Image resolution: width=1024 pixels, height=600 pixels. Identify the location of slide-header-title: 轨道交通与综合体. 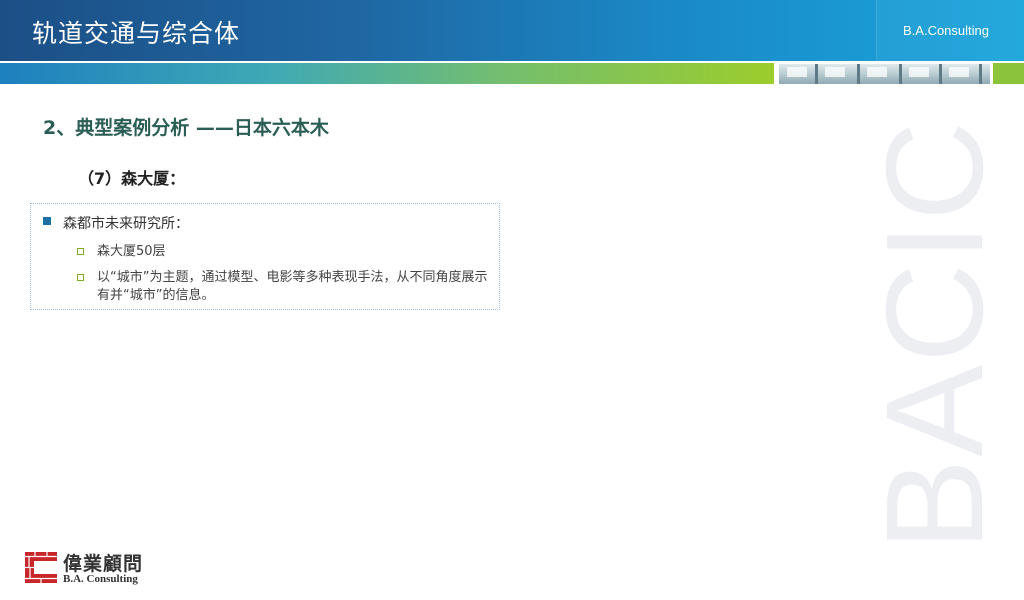
(136, 33).